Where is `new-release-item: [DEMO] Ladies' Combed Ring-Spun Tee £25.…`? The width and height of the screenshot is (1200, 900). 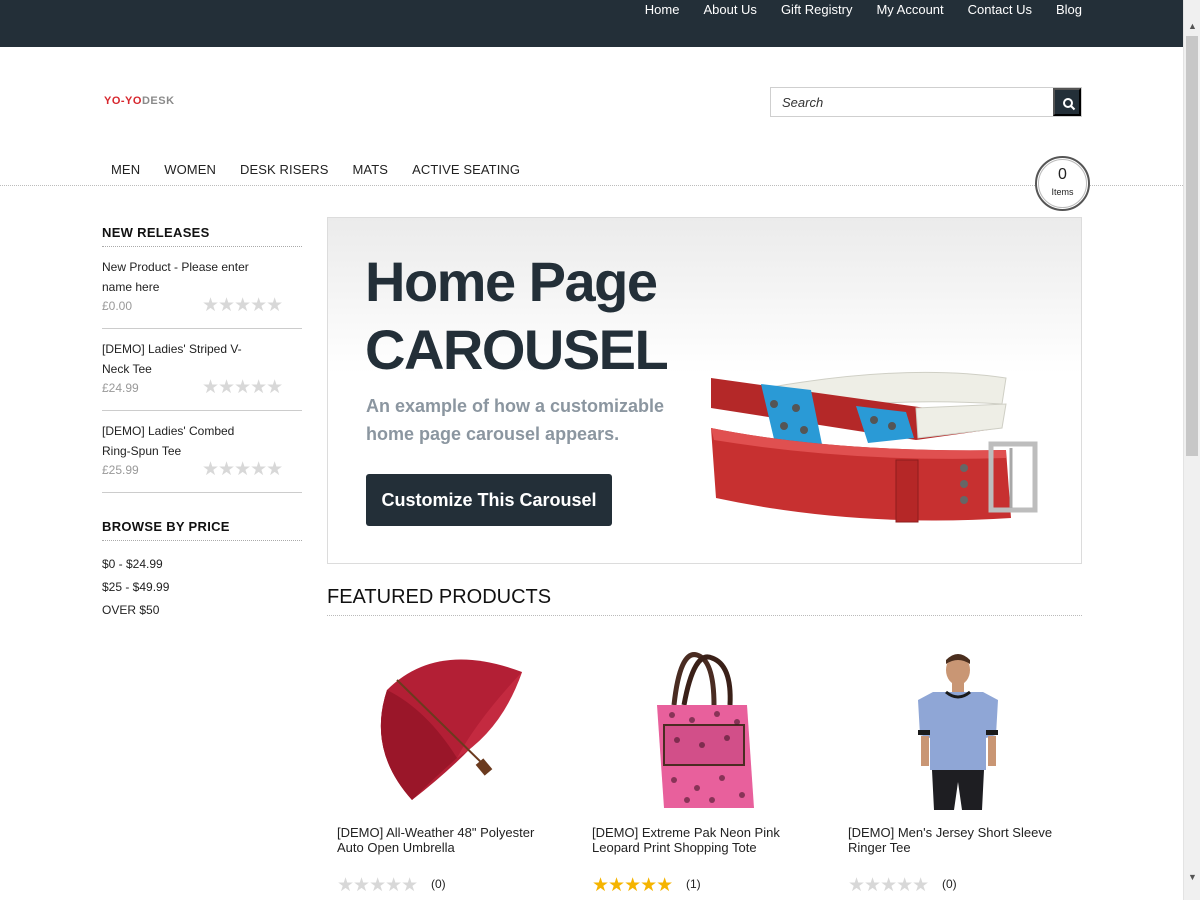 new-release-item: [DEMO] Ladies' Combed Ring-Spun Tee £25.… is located at coordinates (202, 452).